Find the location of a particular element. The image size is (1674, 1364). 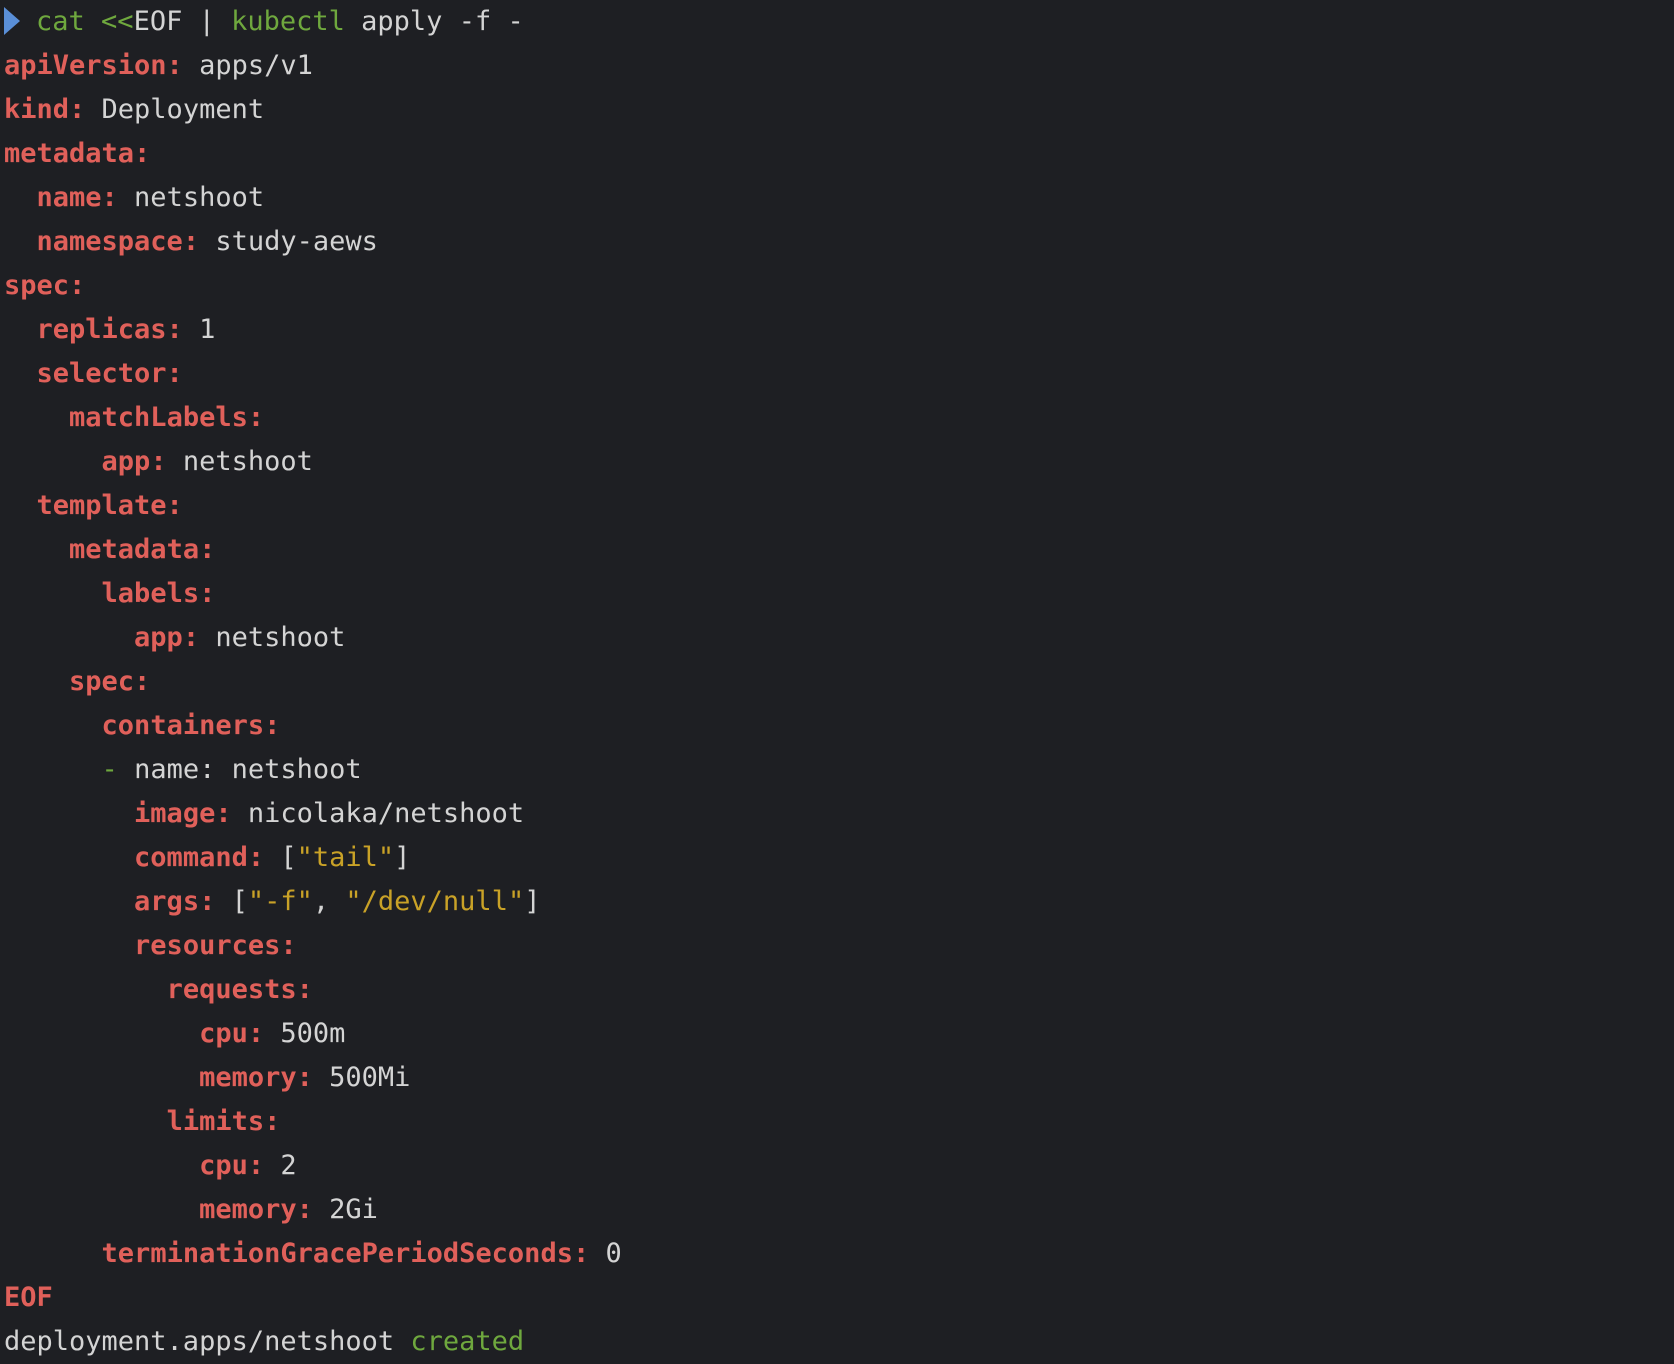

text-segment: args: is located at coordinates (175, 901).